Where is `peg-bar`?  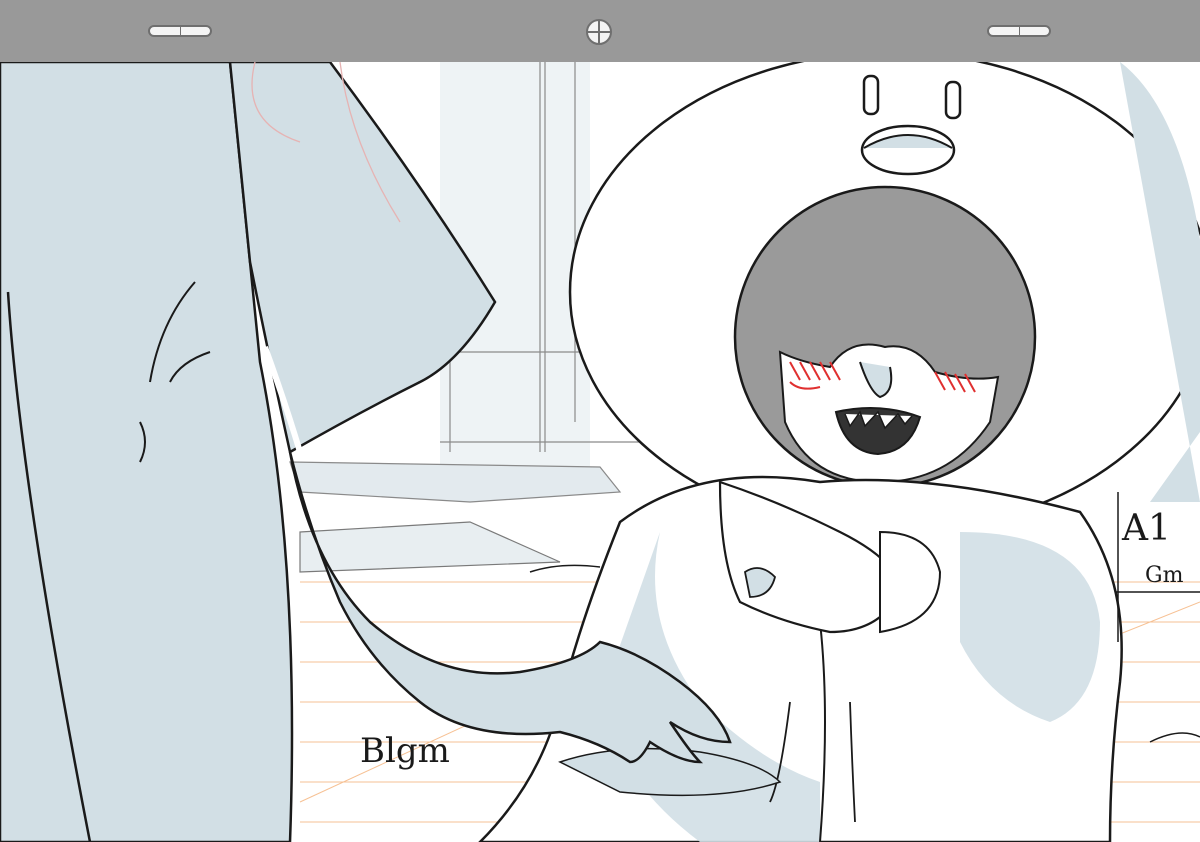
peg-bar is located at coordinates (600, 31).